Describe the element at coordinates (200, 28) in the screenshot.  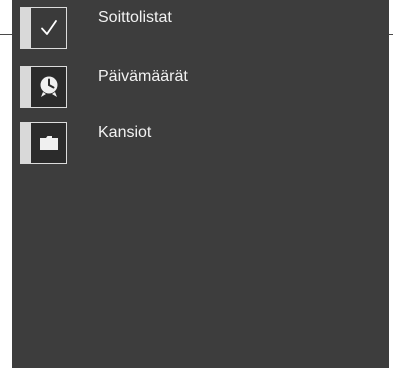
I see `menu-item-playlists: Soittolistat` at that location.